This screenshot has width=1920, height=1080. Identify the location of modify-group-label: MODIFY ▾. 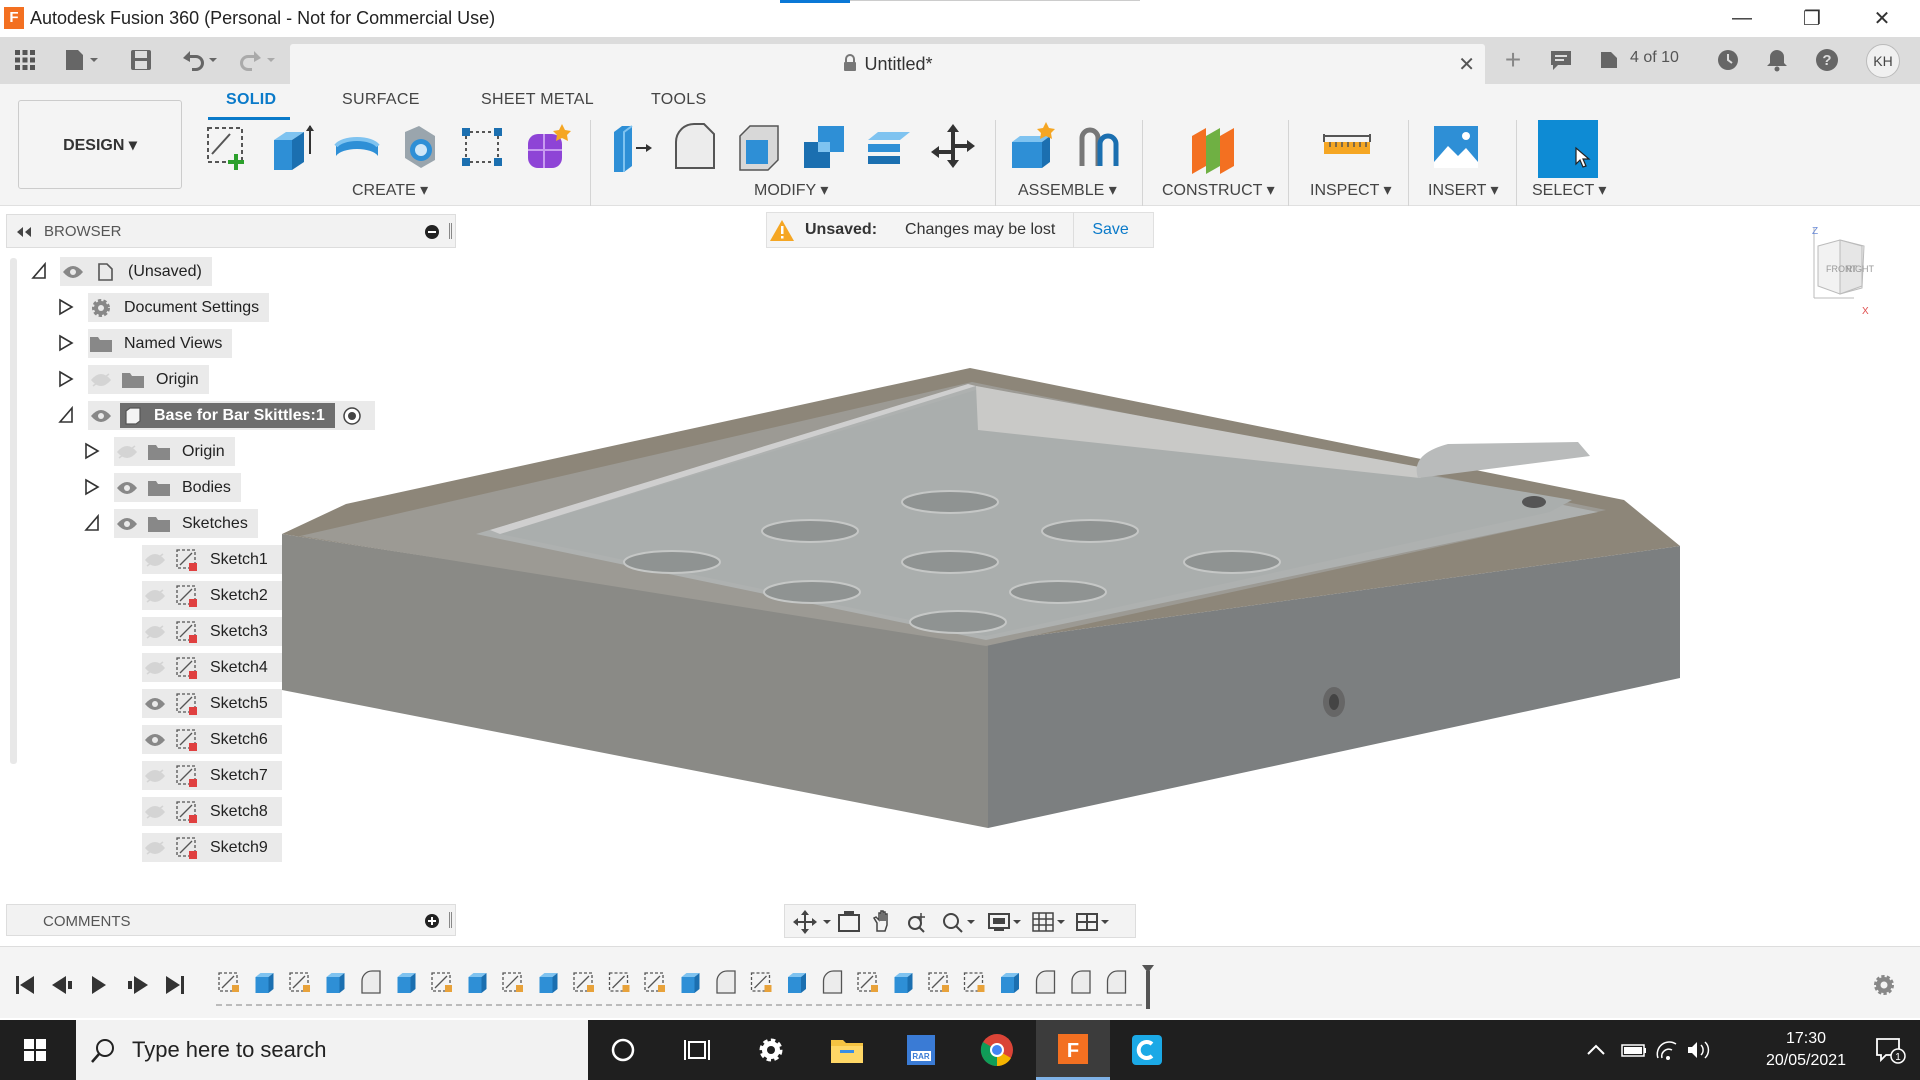
(791, 190).